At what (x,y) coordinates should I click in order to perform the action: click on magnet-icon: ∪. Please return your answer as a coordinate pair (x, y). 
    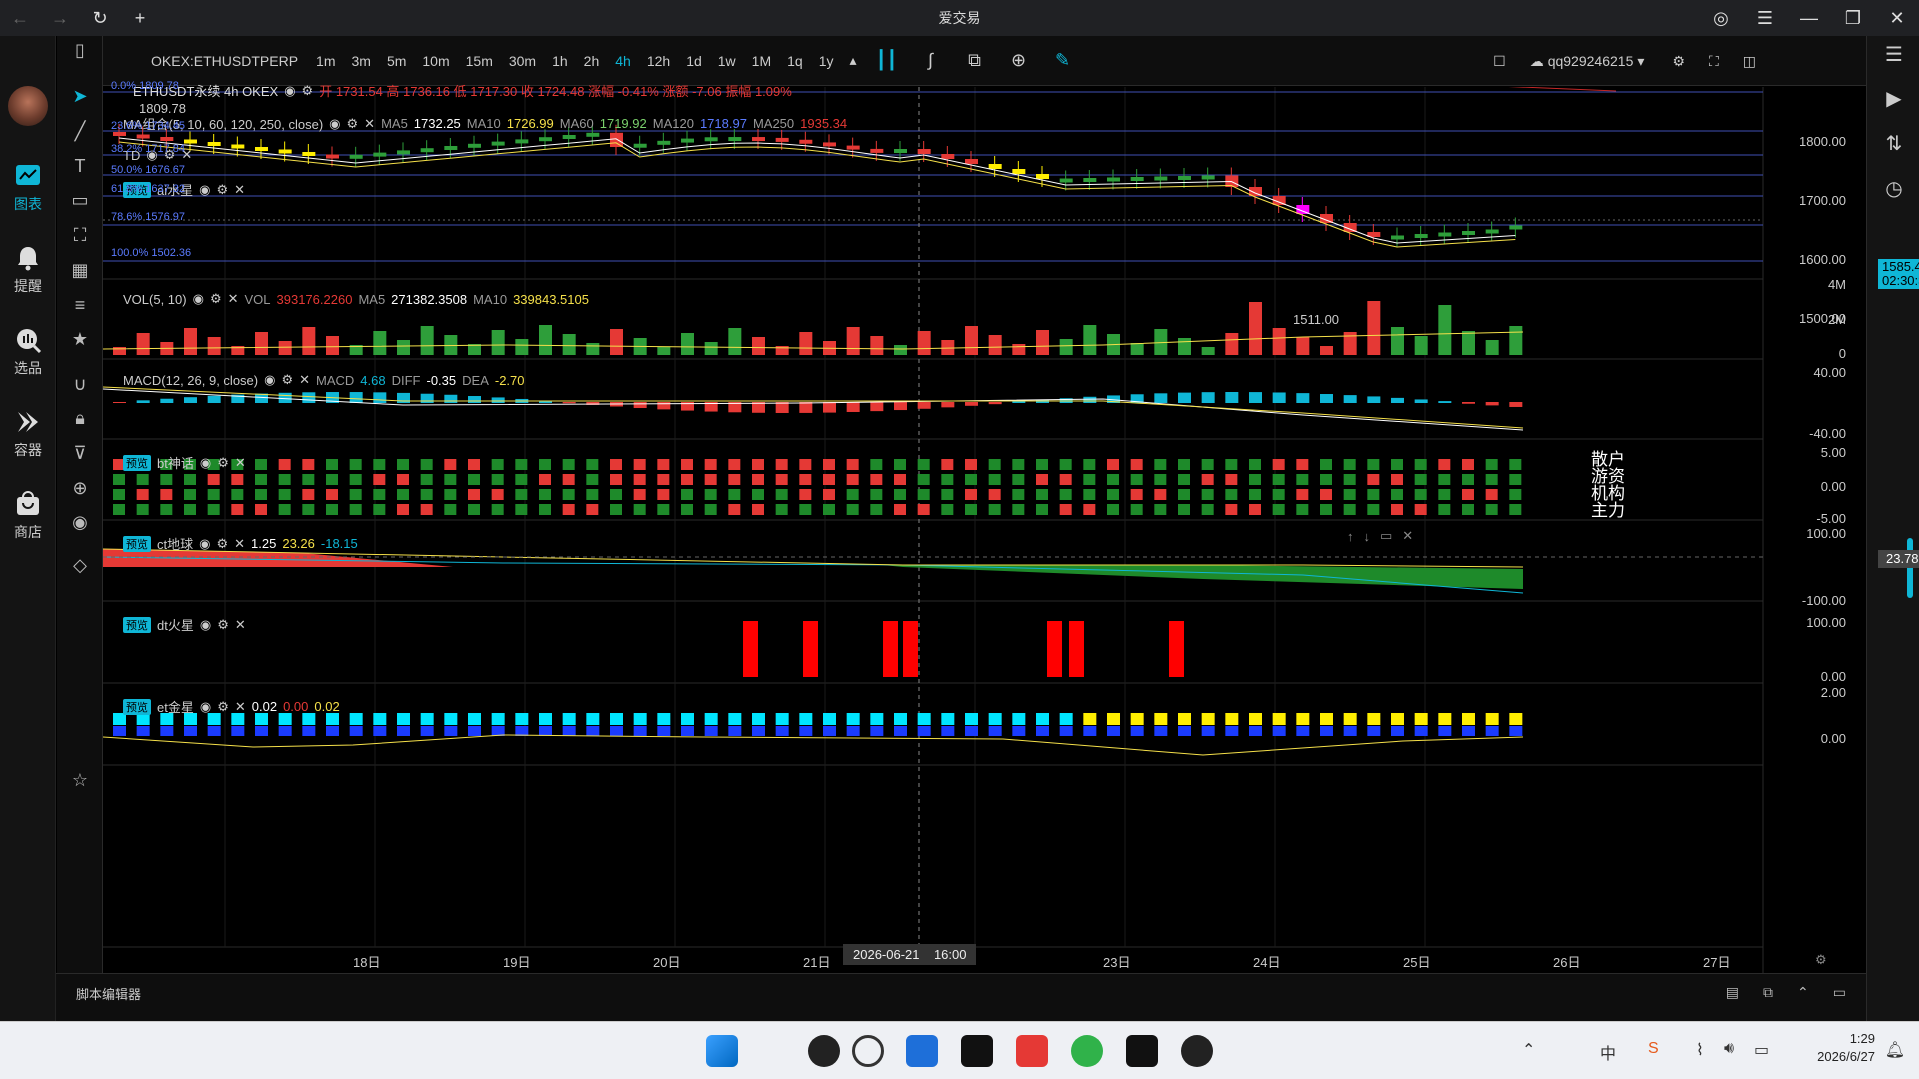
    Looking at the image, I should click on (80, 384).